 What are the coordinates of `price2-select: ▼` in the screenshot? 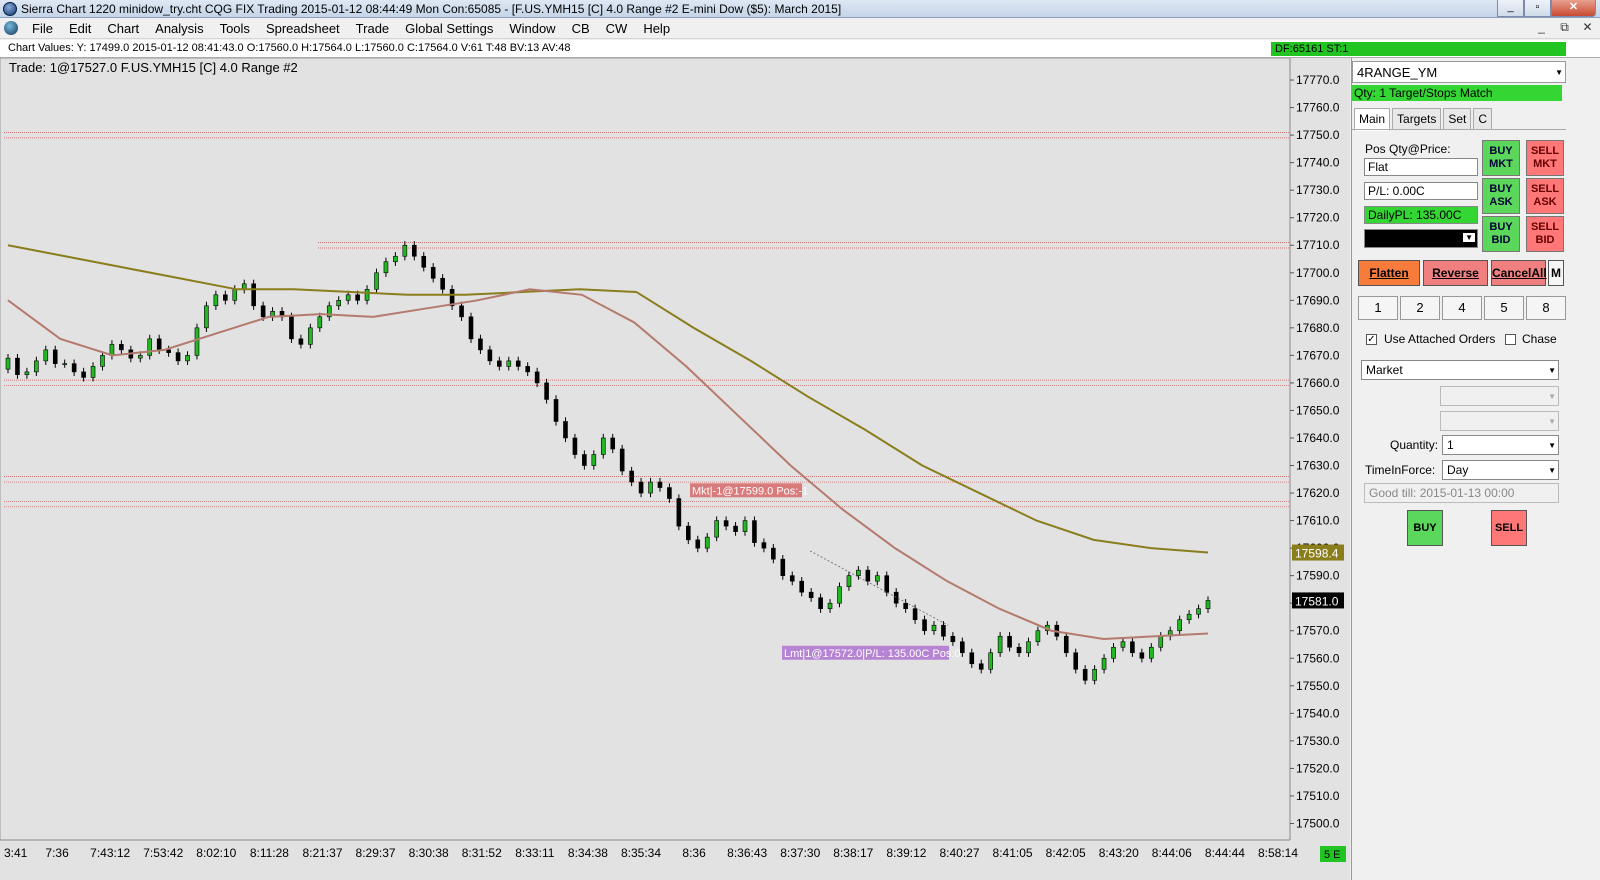 It's located at (1499, 421).